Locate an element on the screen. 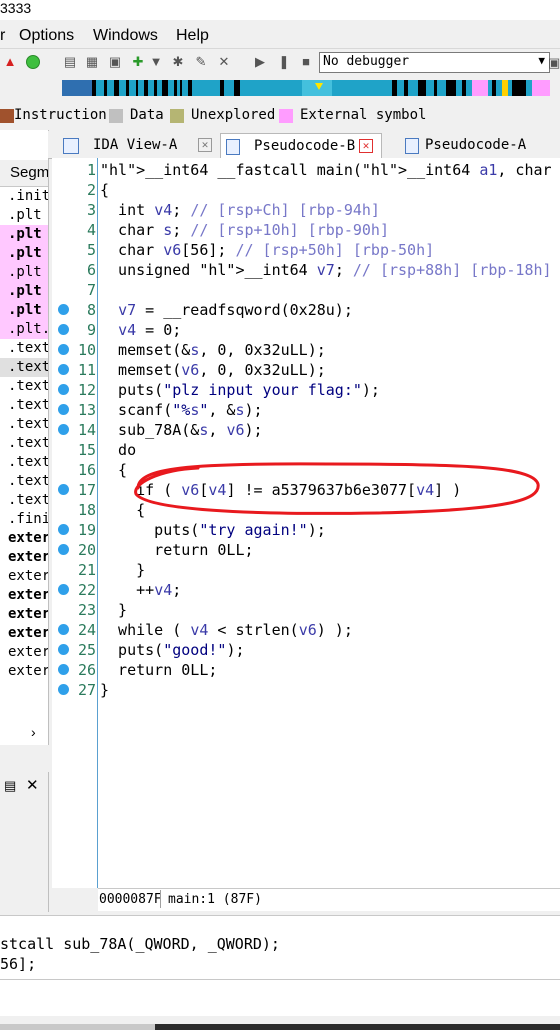 This screenshot has height=1030, width=560. scroll-right-icon: › is located at coordinates (33, 732).